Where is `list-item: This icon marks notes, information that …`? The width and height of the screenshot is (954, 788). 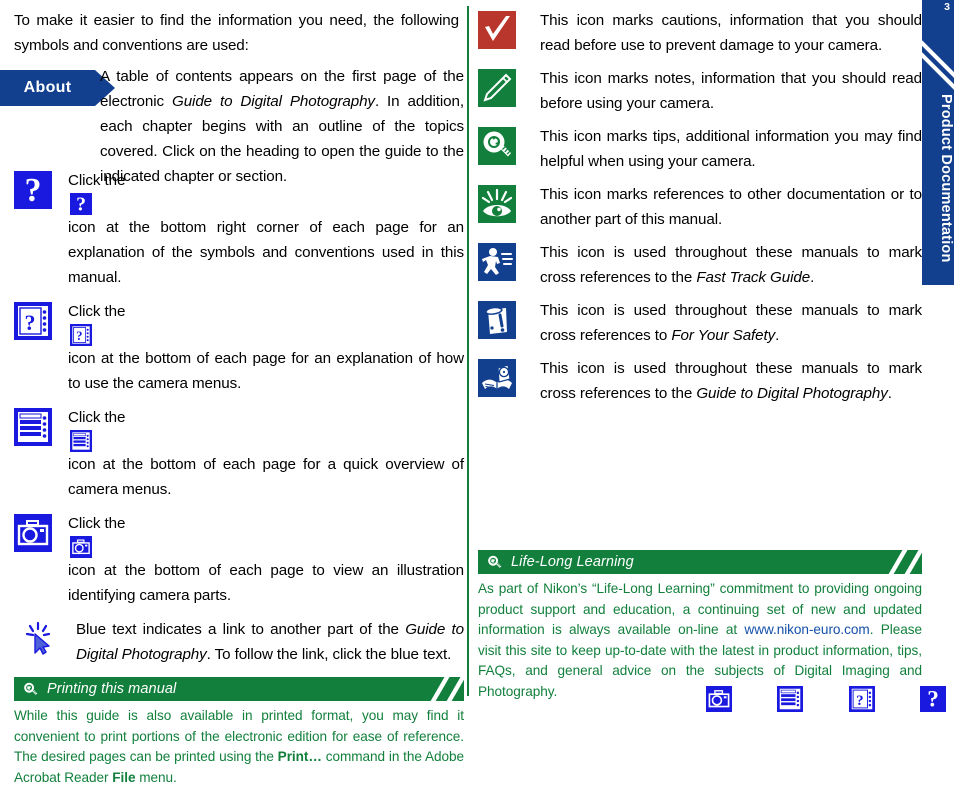
list-item: This icon marks notes, information that … is located at coordinates (700, 91).